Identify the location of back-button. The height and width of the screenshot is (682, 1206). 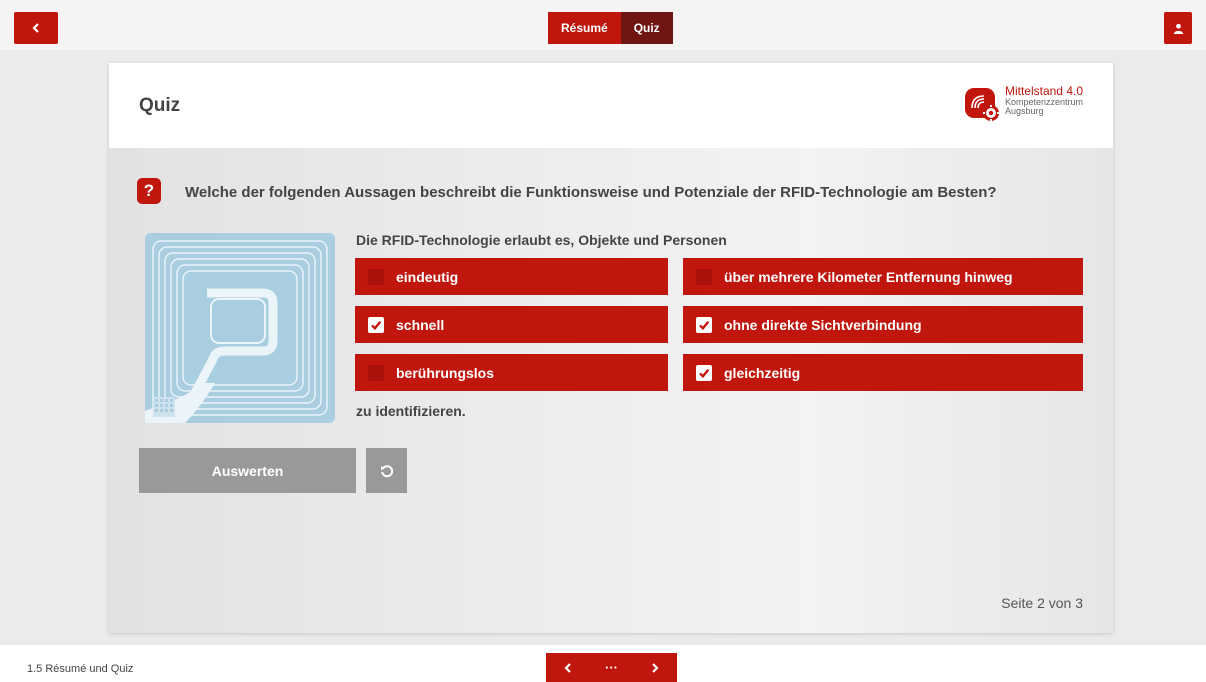
(36, 28).